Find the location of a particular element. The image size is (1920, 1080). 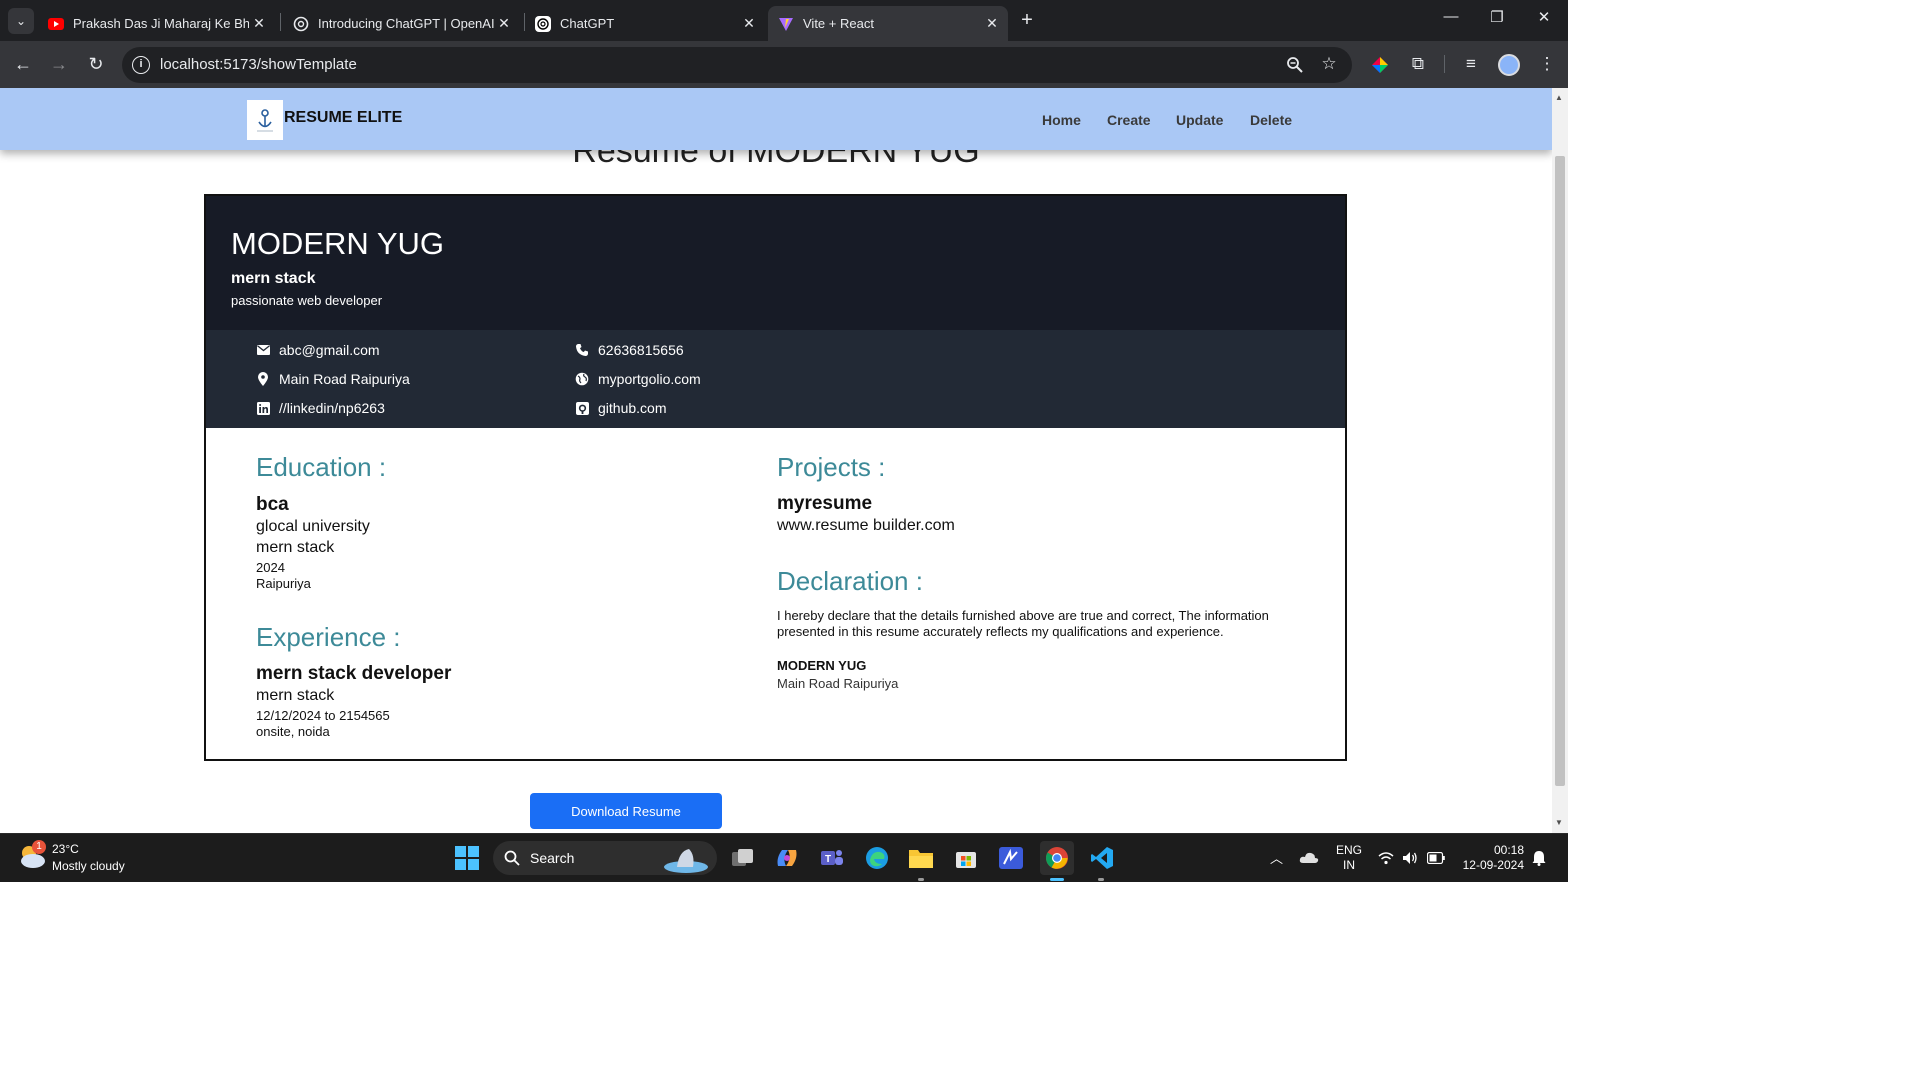

contact-portfolio: myportgolio.com is located at coordinates (638, 379).